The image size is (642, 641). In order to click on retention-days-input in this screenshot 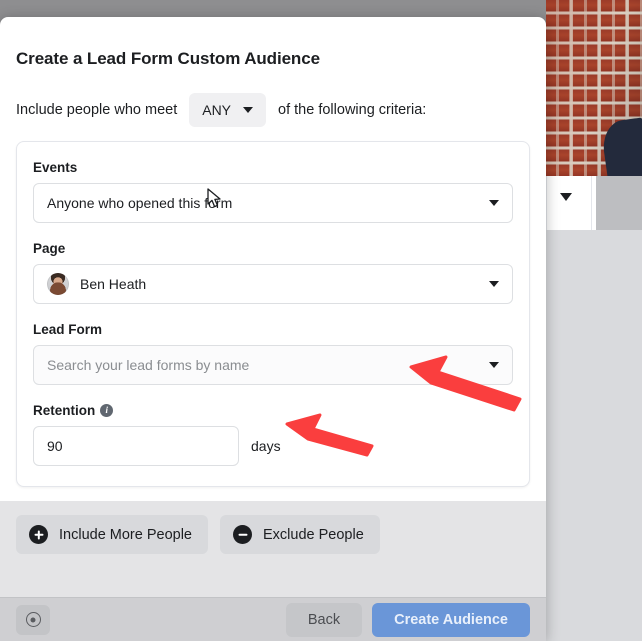, I will do `click(136, 446)`.